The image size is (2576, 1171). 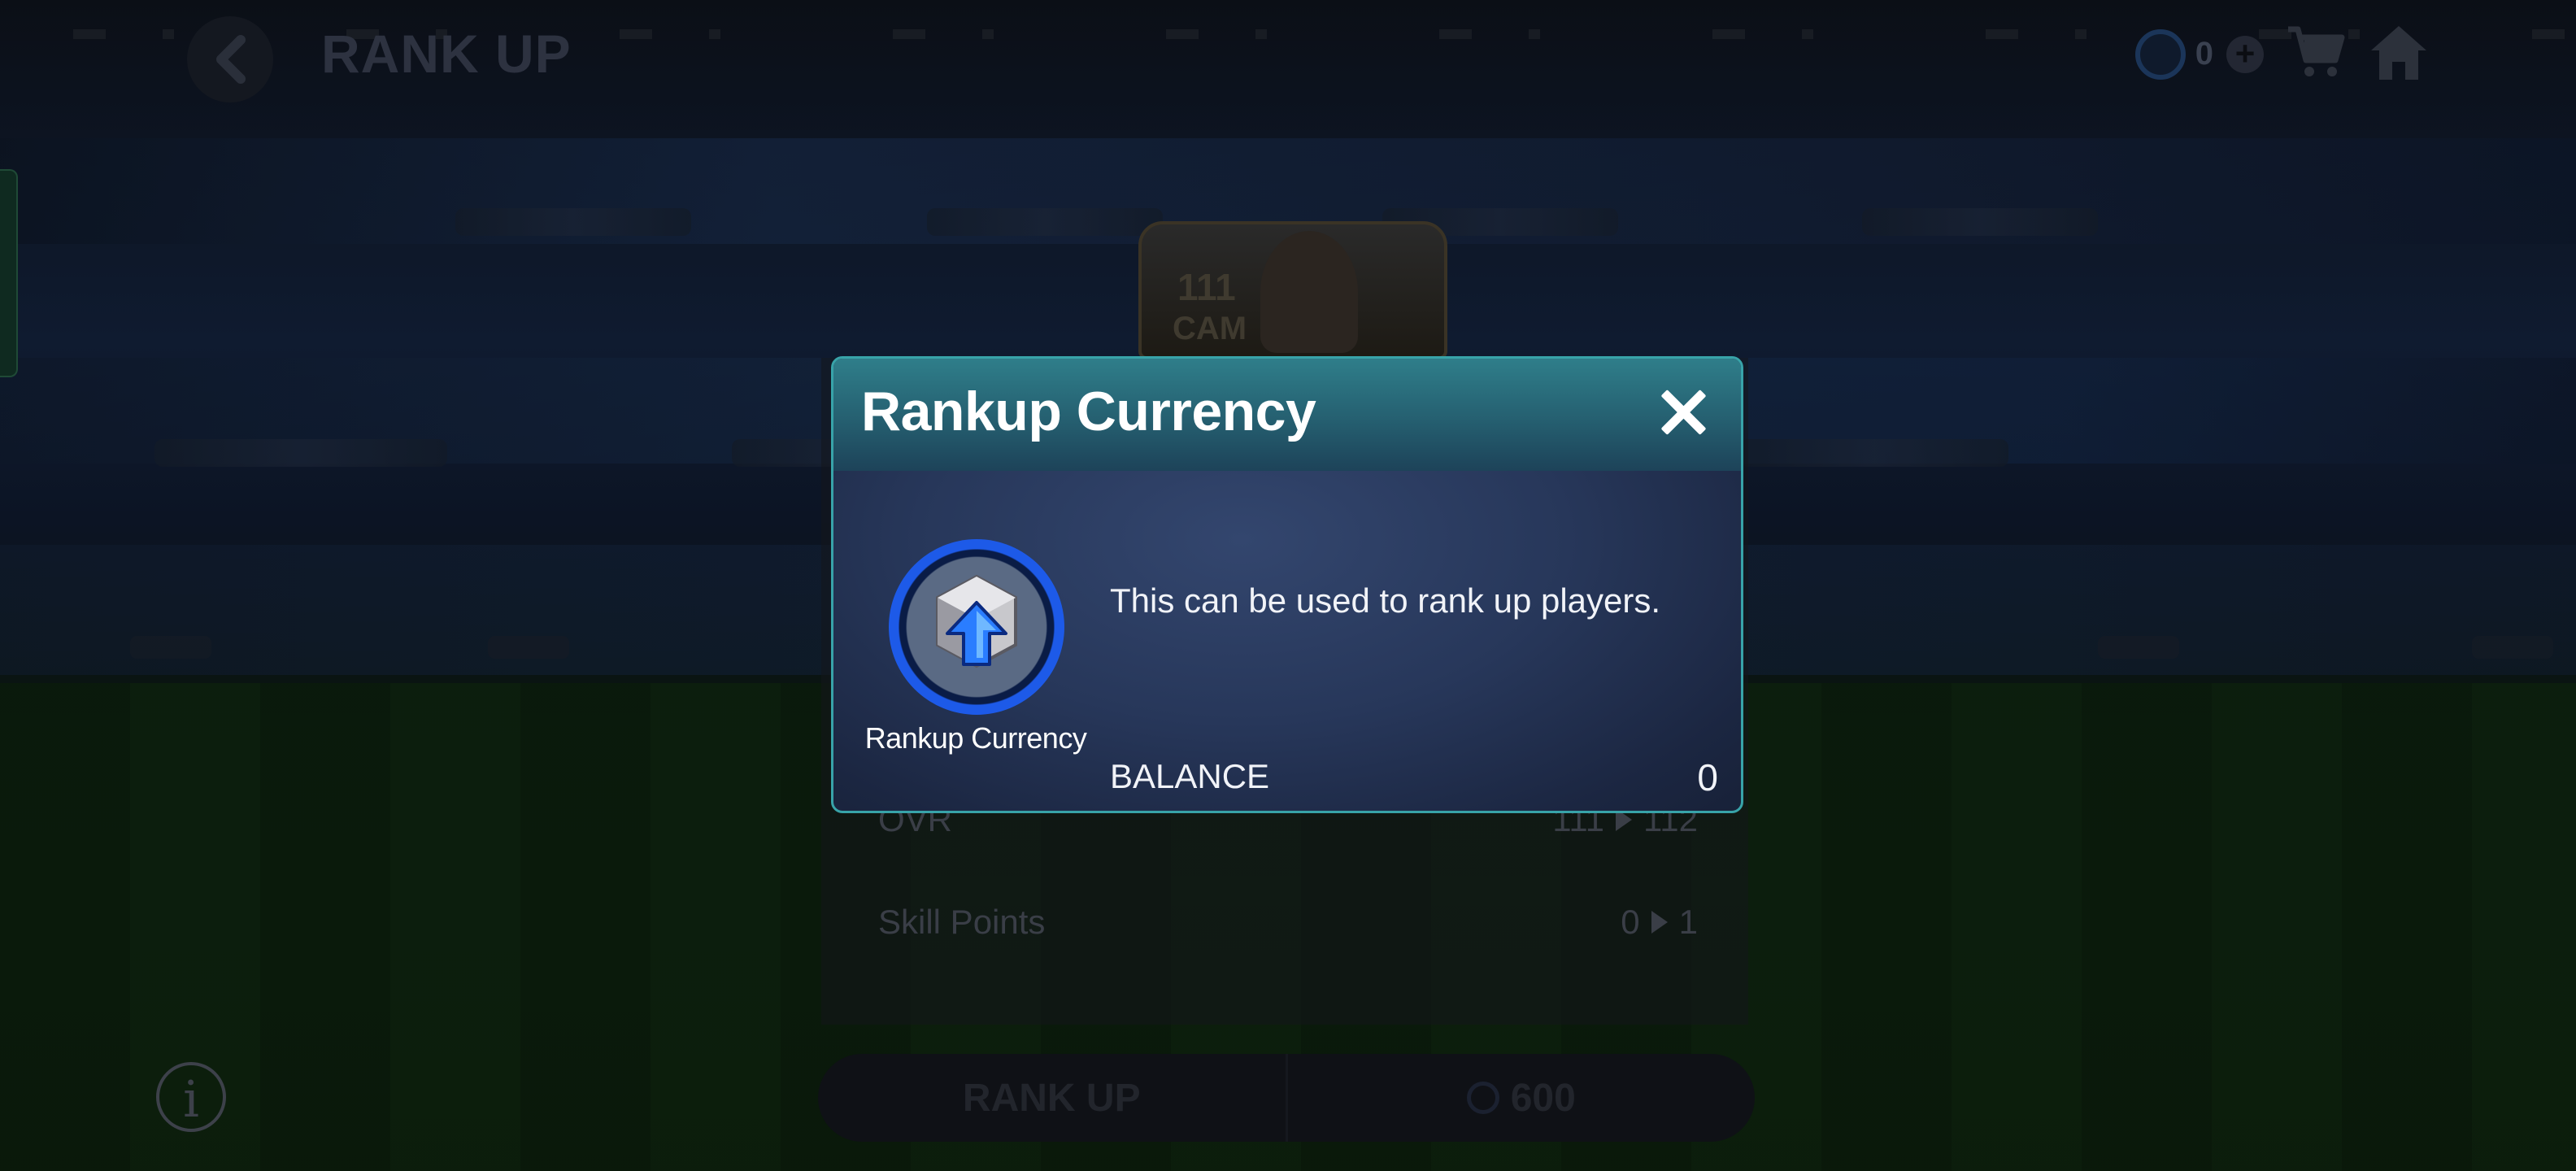 I want to click on home-icon, so click(x=2399, y=54).